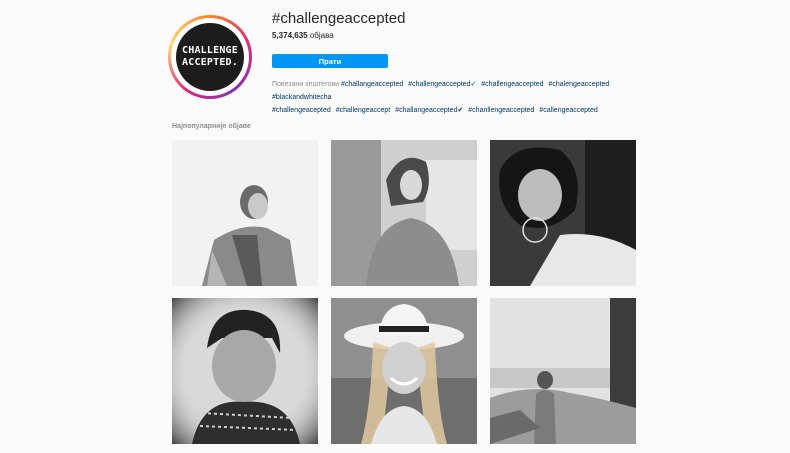 Image resolution: width=790 pixels, height=453 pixels. I want to click on hashtag-avatar: CHALLENGE ACCEPTED., so click(210, 57).